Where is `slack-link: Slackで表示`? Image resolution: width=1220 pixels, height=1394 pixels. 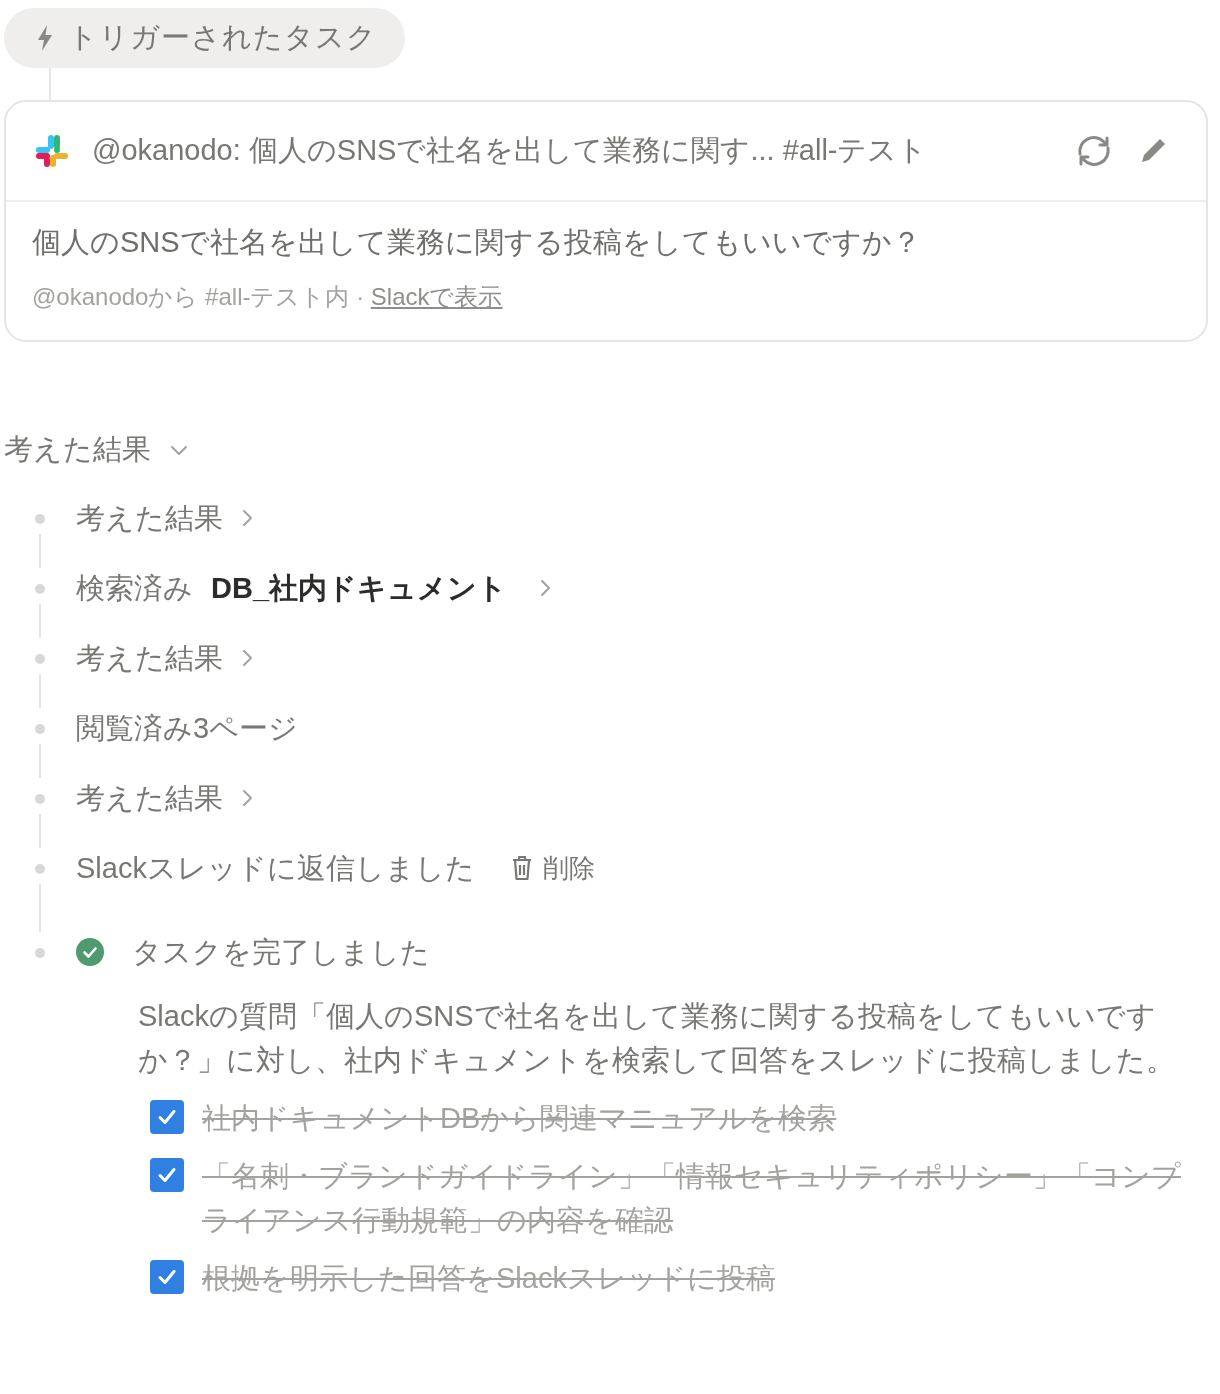 slack-link: Slackで表示 is located at coordinates (436, 296).